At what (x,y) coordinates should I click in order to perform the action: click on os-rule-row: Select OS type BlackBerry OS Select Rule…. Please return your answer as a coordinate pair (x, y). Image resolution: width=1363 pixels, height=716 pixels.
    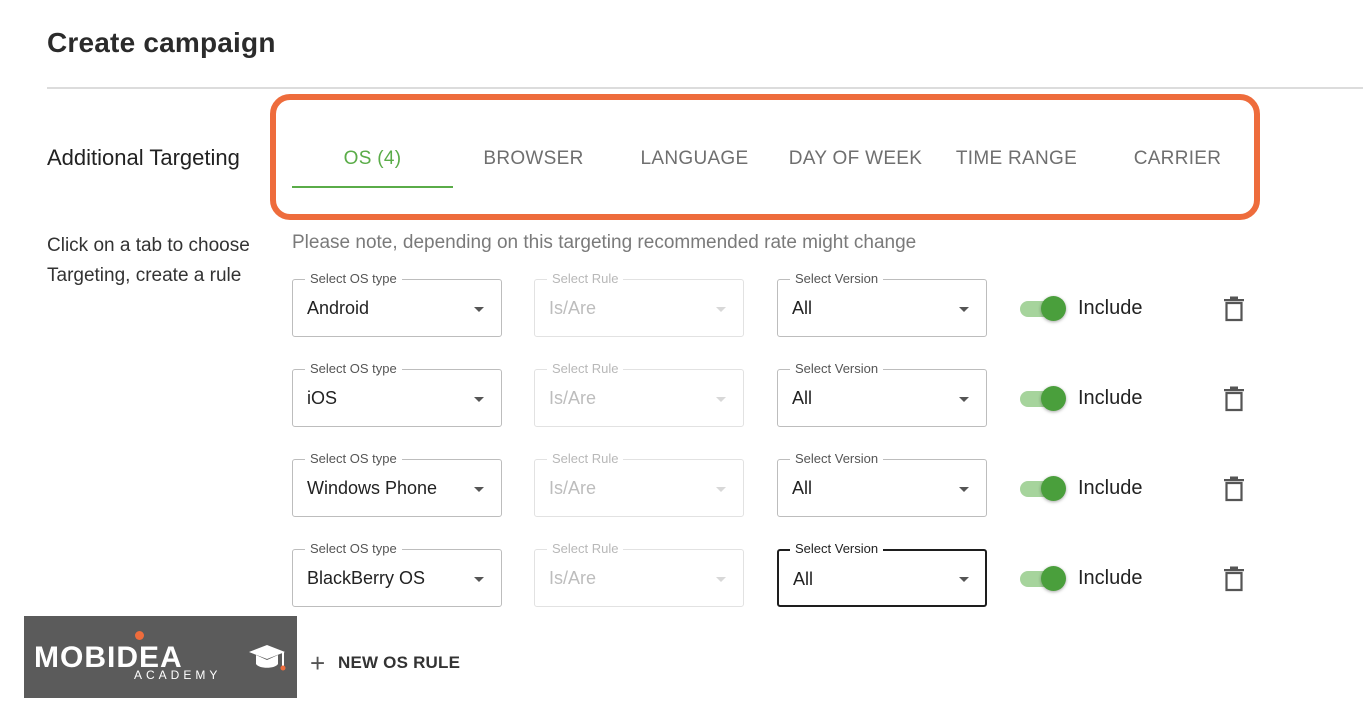
    Looking at the image, I should click on (792, 575).